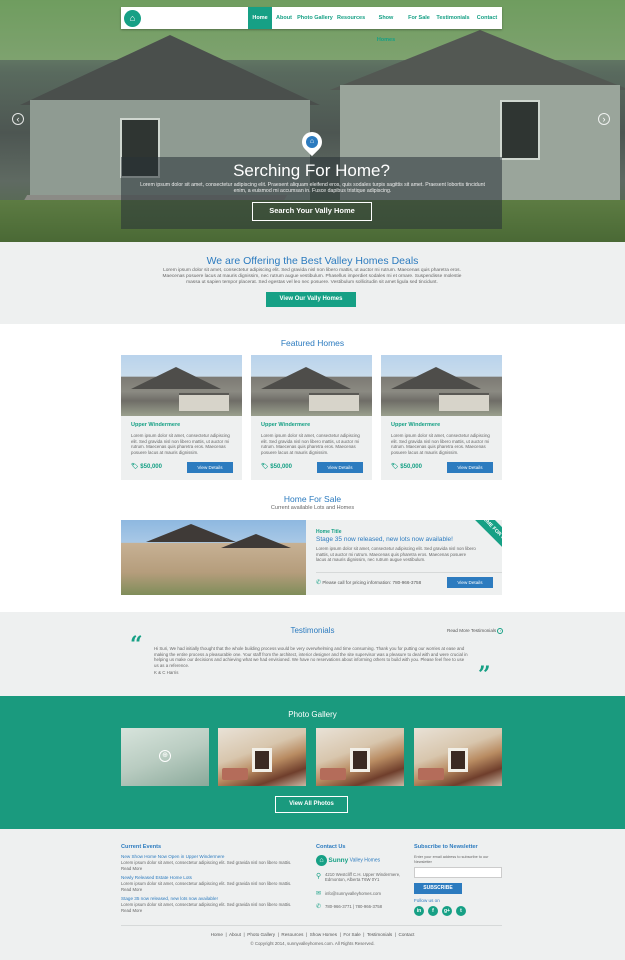  Describe the element at coordinates (213, 557) in the screenshot. I see `sale-home-photo` at that location.